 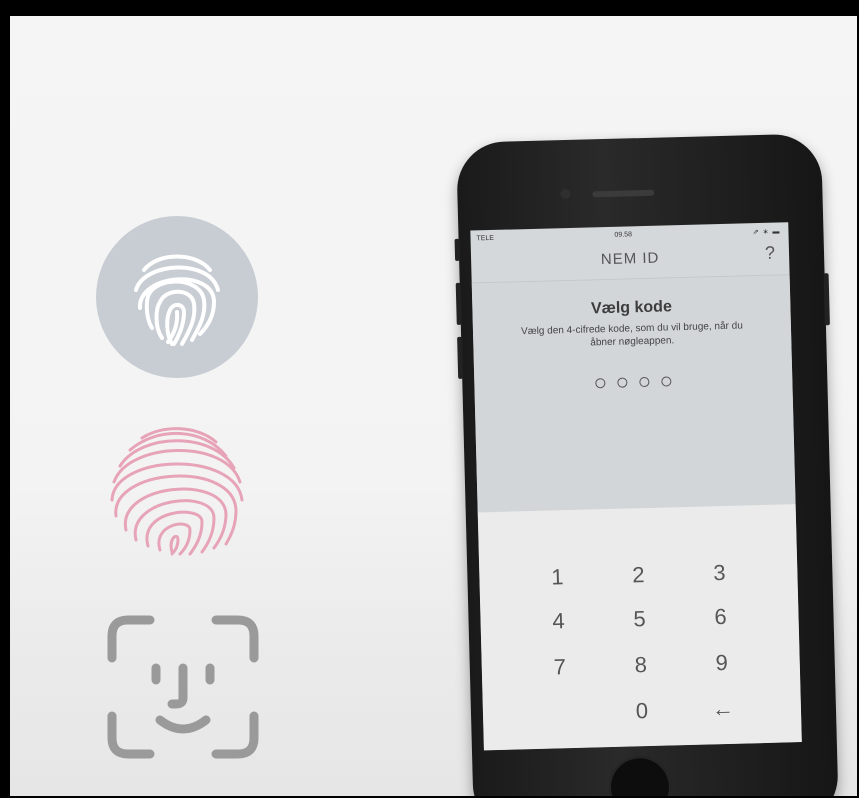 What do you see at coordinates (460, 357) in the screenshot?
I see `volume-down-button` at bounding box center [460, 357].